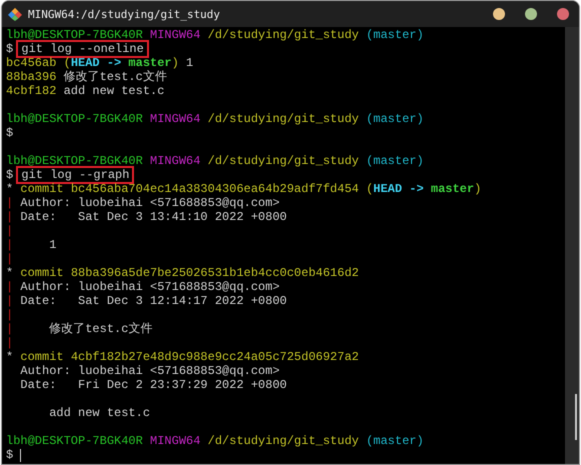 The image size is (581, 465). Describe the element at coordinates (499, 14) in the screenshot. I see `minimize-button` at that location.